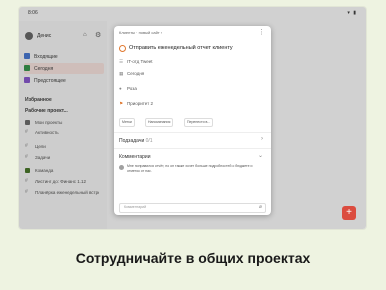 Image resolution: width=386 pixels, height=290 pixels. Describe the element at coordinates (121, 73) in the screenshot. I see `calendar-icon: ▦` at that location.